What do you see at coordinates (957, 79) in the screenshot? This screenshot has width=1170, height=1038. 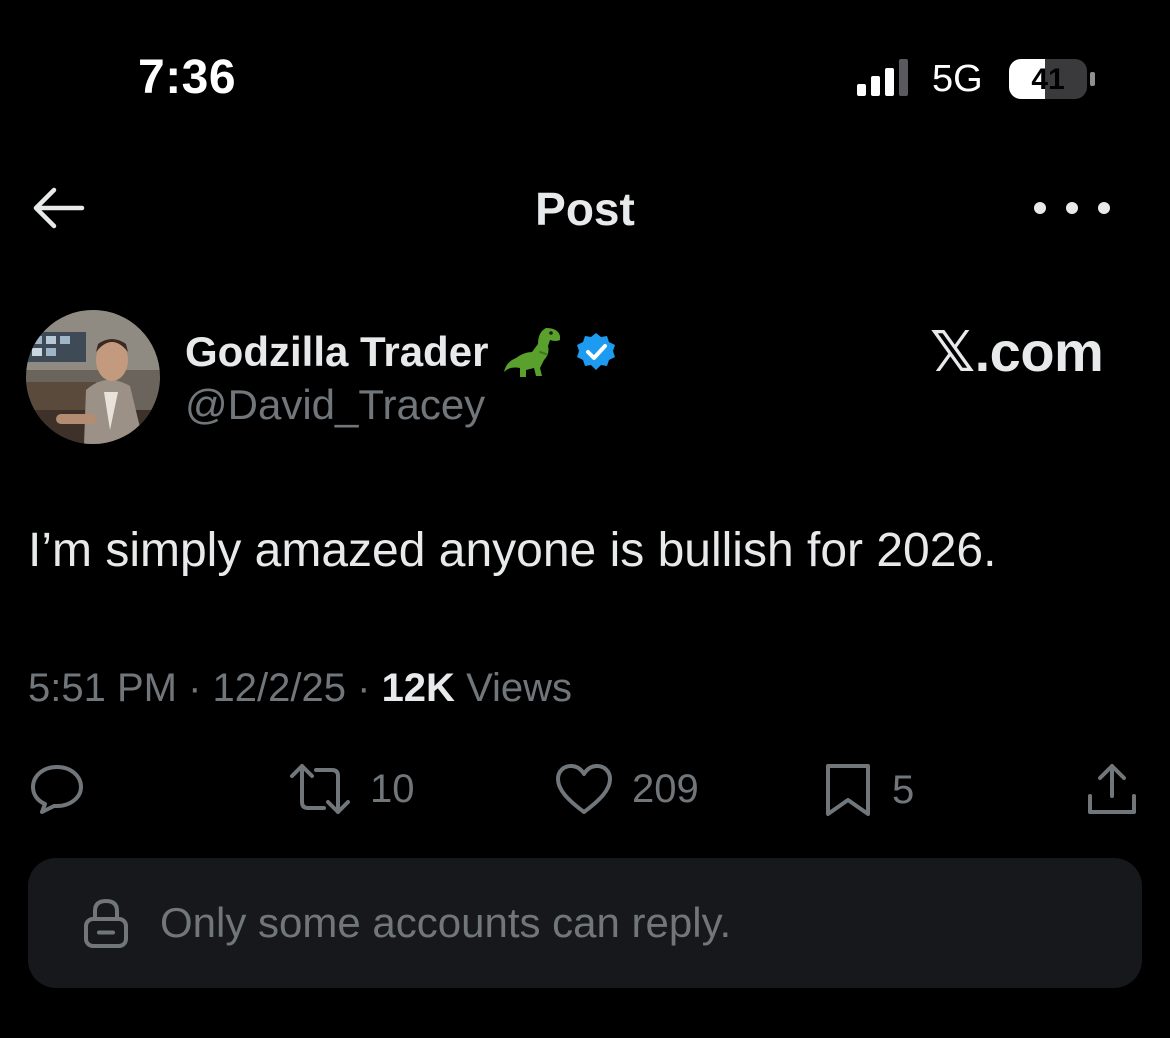 I see `network-type: 5G` at bounding box center [957, 79].